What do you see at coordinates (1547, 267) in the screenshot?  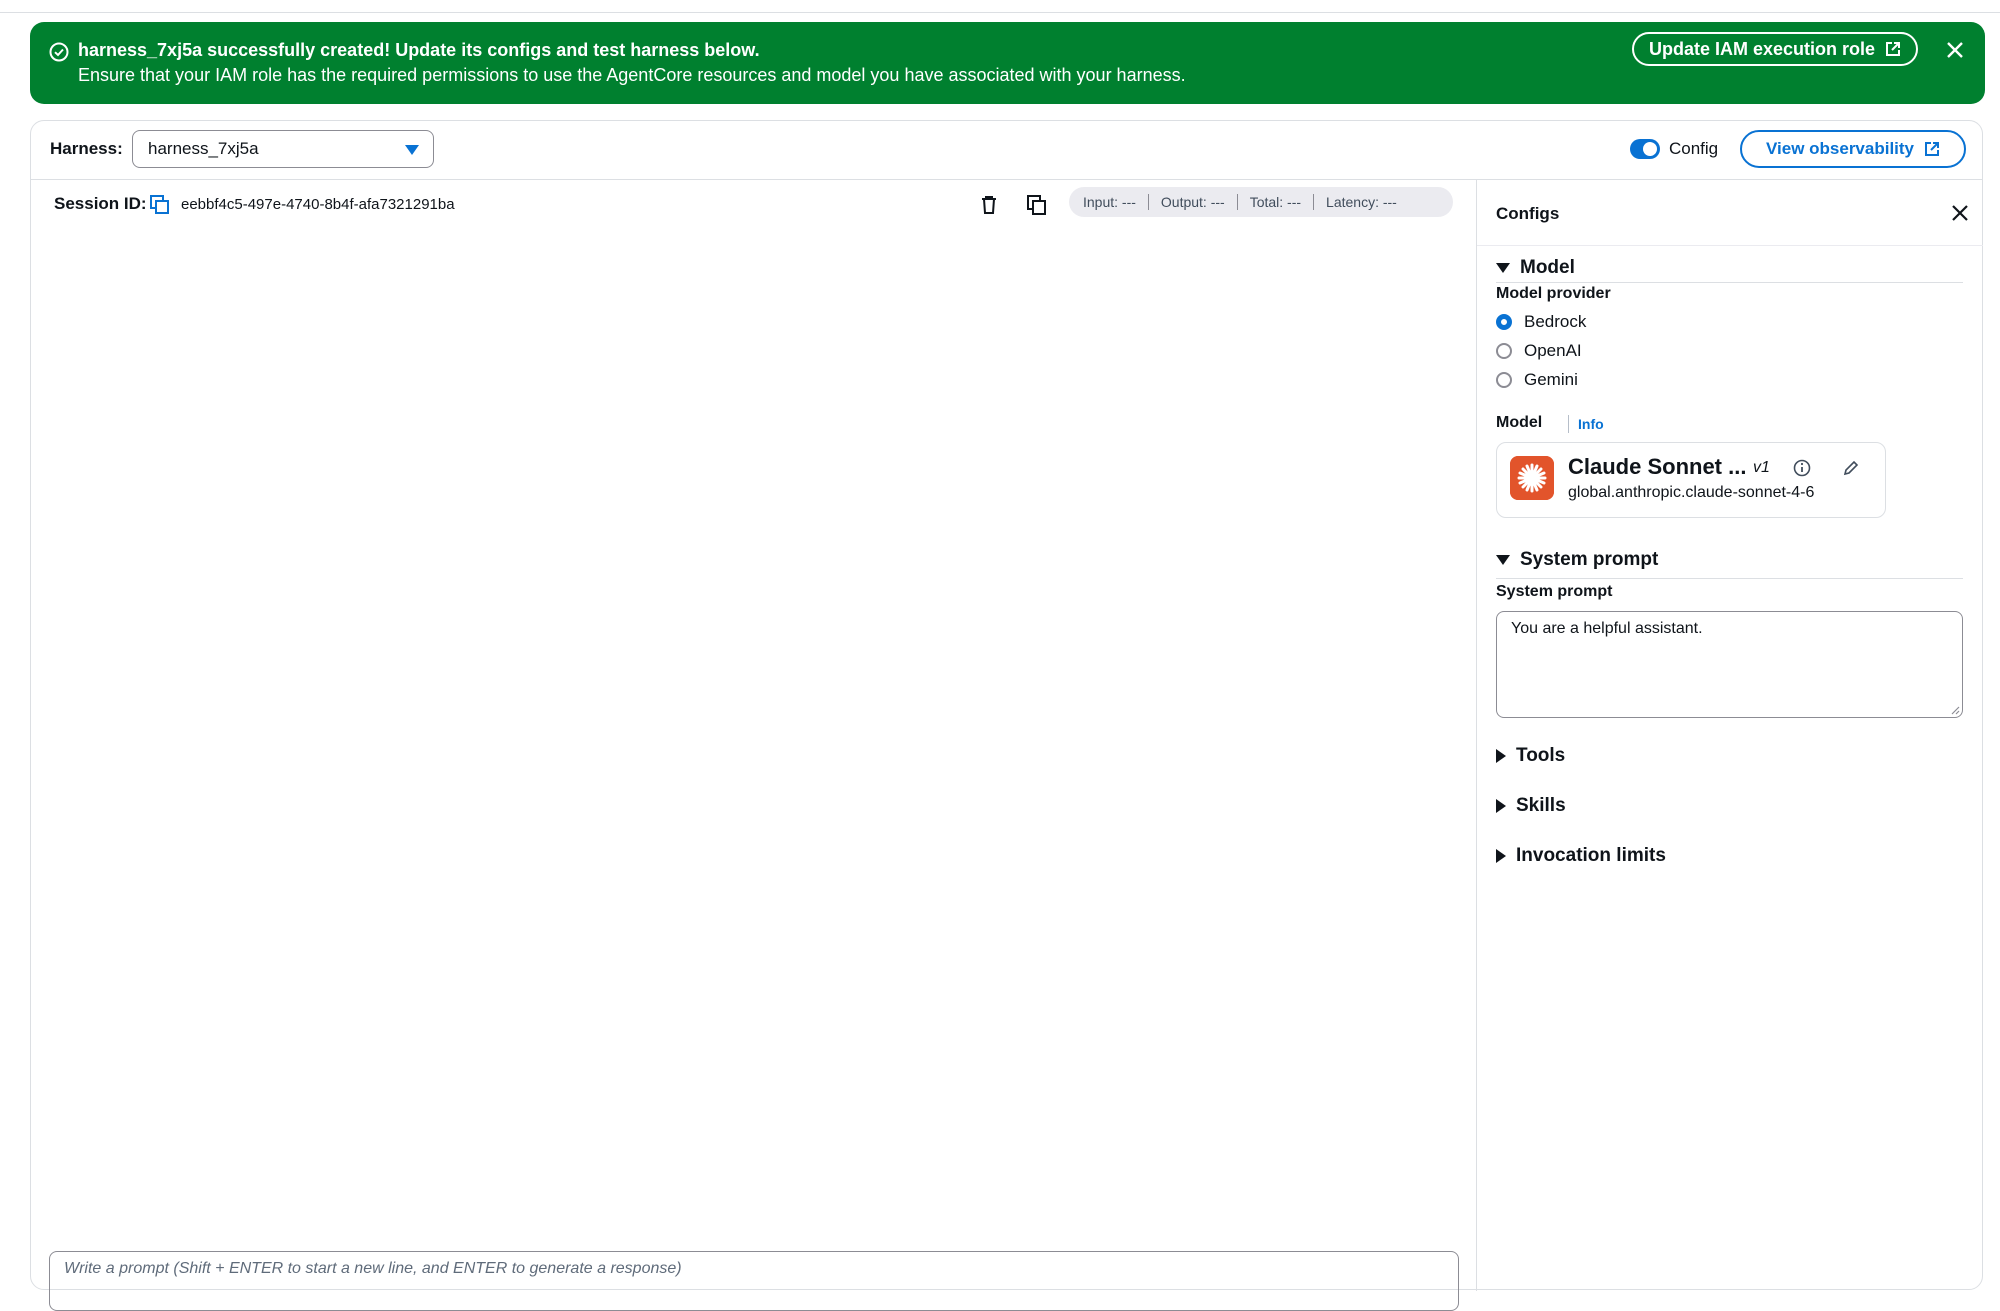 I see `model-section-title: Model` at bounding box center [1547, 267].